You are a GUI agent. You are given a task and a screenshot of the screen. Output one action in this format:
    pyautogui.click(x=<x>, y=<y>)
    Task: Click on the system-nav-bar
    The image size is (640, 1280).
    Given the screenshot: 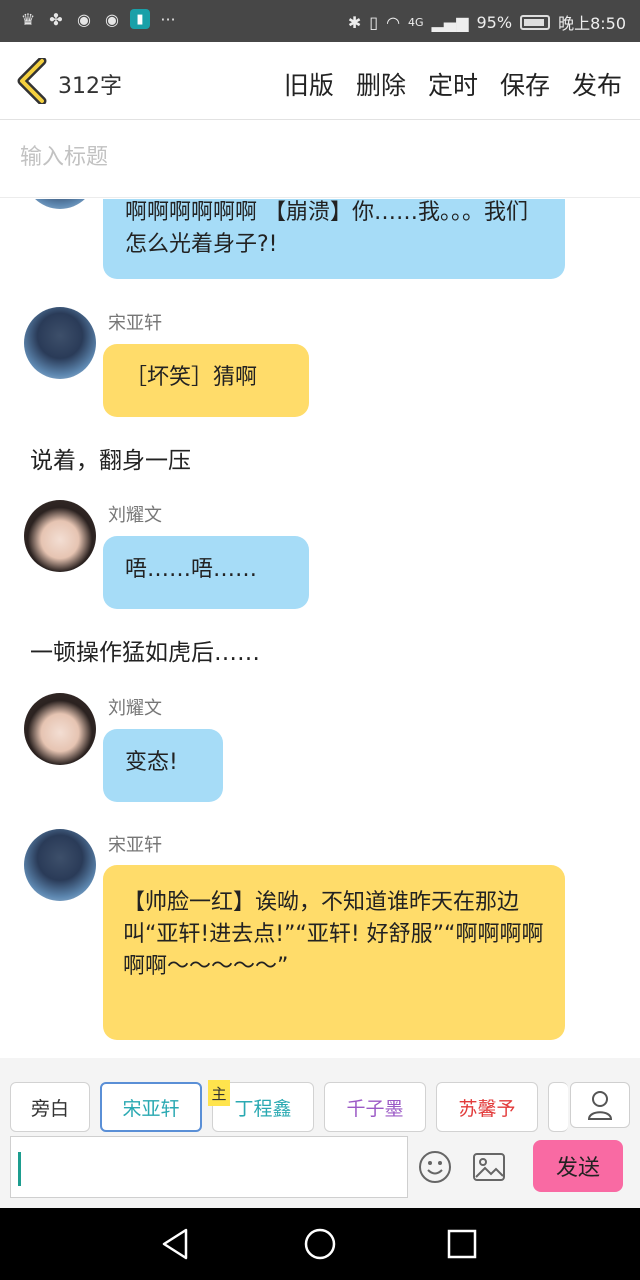 What is the action you would take?
    pyautogui.click(x=320, y=1244)
    